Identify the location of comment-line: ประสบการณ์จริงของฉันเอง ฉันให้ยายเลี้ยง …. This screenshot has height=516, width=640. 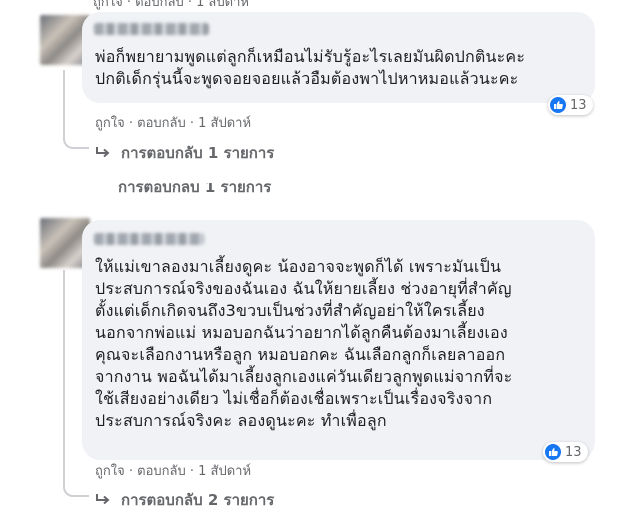
(303, 288).